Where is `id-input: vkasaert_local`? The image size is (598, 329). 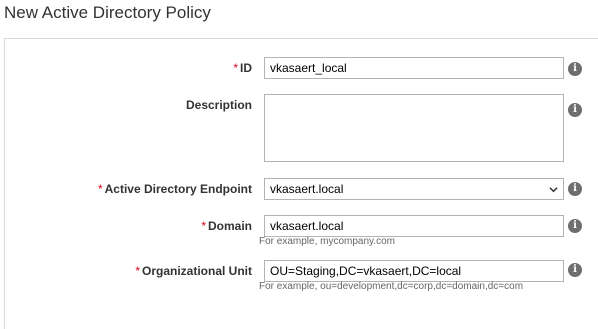
id-input: vkasaert_local is located at coordinates (414, 68).